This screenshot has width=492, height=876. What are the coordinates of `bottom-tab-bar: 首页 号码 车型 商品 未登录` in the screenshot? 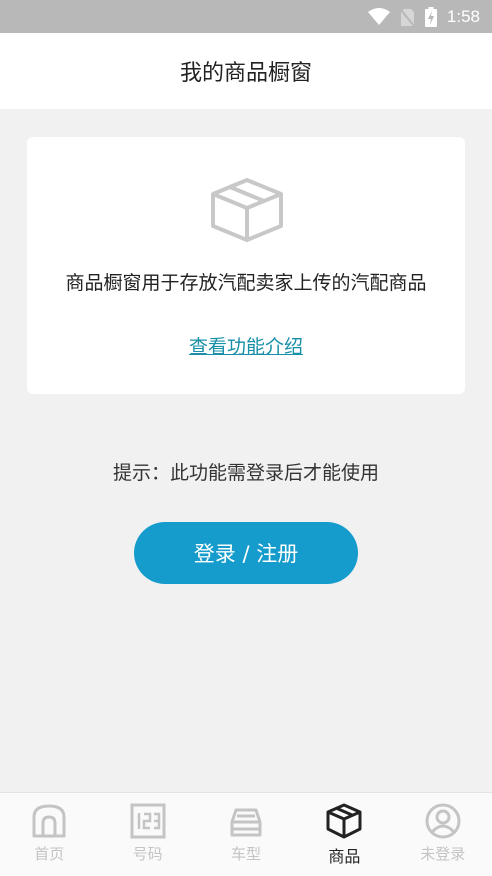 It's located at (246, 834).